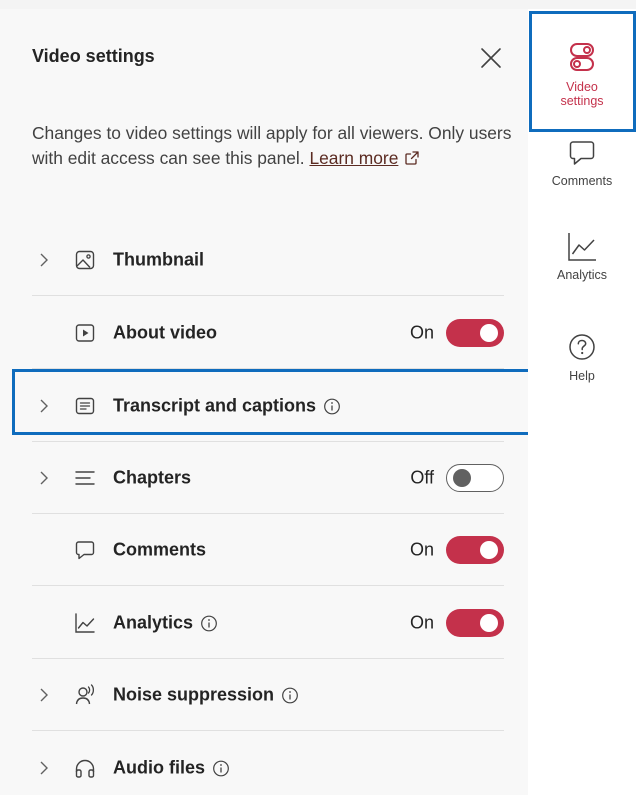  What do you see at coordinates (264, 333) in the screenshot?
I see `settings-row-about-video: About video On` at bounding box center [264, 333].